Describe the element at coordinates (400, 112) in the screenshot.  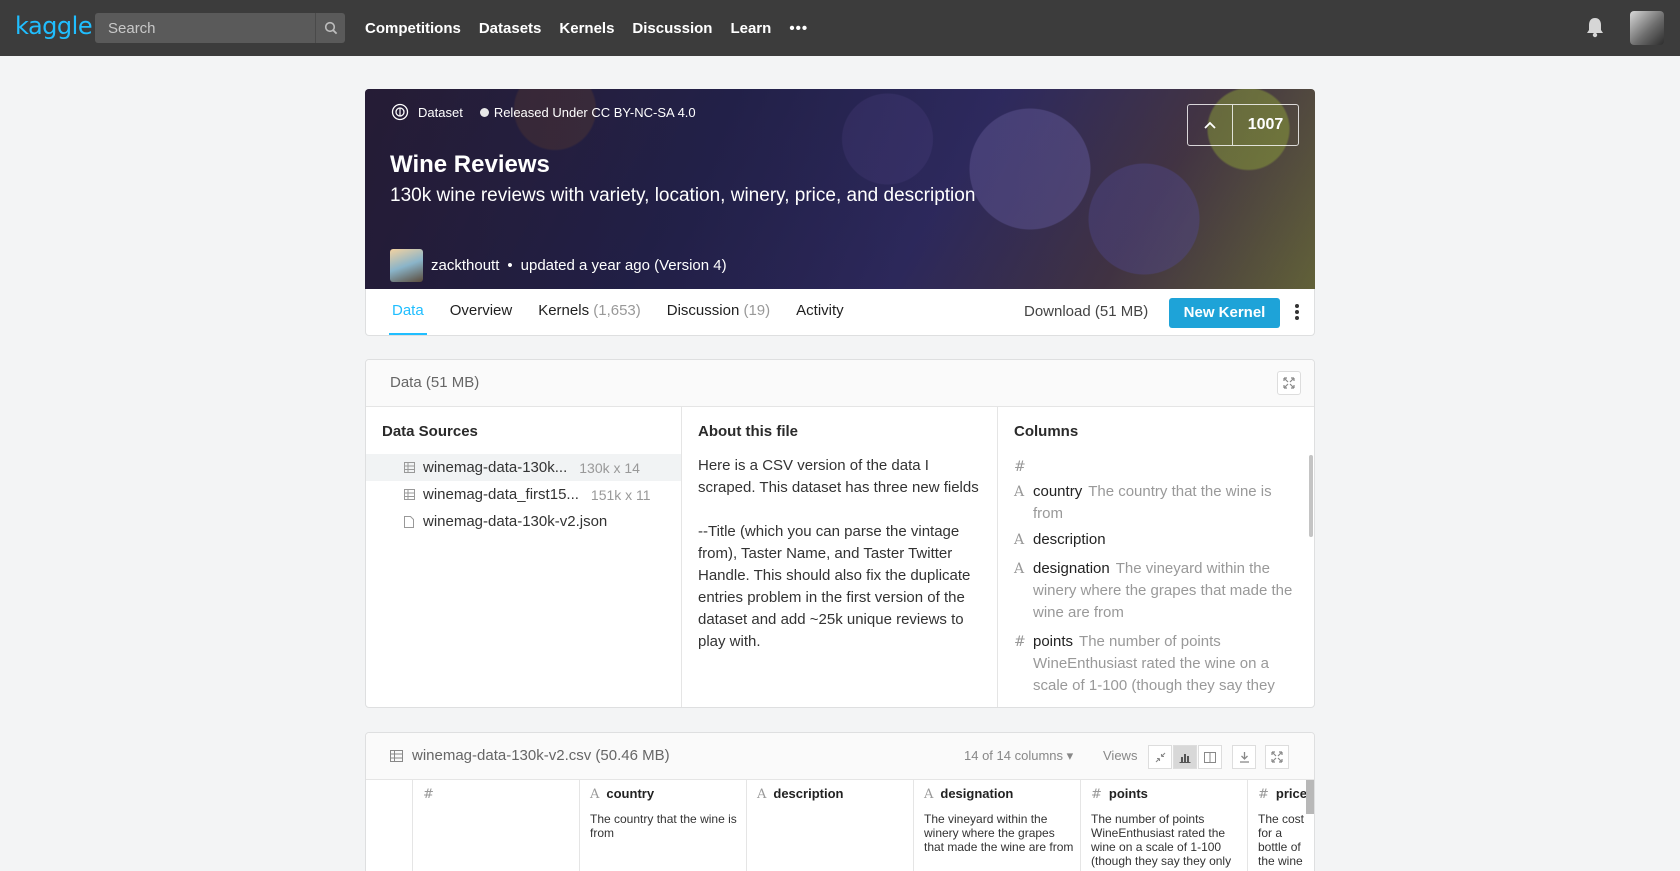
I see `dataset-icon` at that location.